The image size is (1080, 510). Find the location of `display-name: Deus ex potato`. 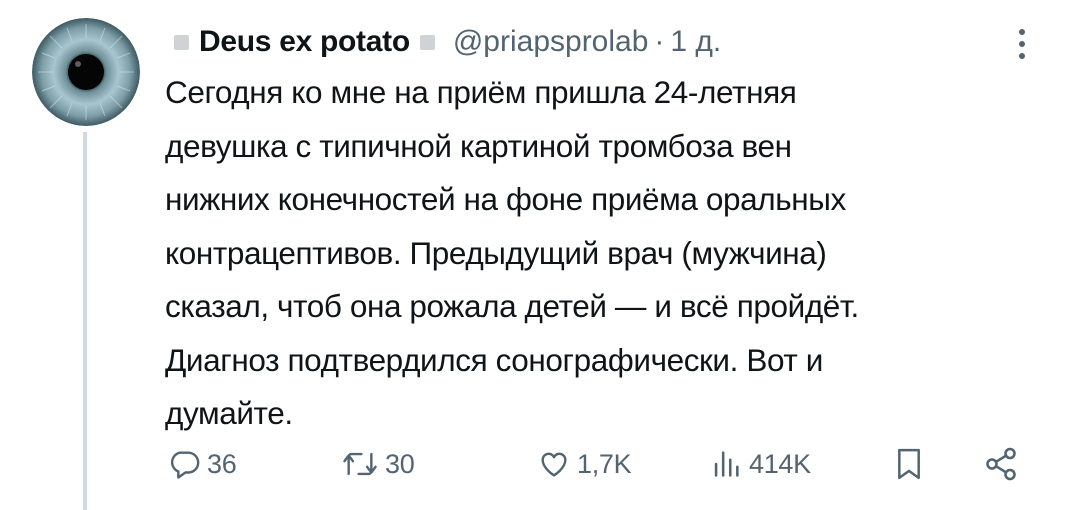

display-name: Deus ex potato is located at coordinates (304, 42).